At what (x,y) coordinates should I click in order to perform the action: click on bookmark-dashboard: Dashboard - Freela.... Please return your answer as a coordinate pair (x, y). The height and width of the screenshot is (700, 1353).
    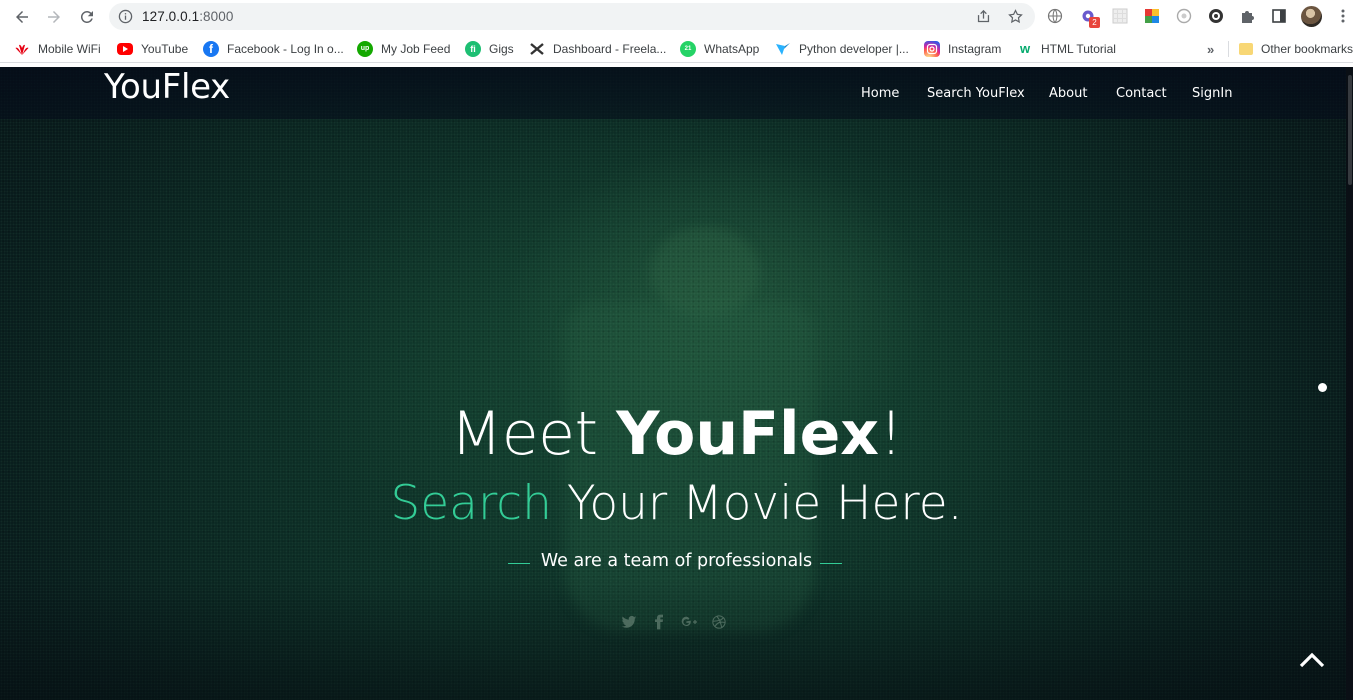
    Looking at the image, I should click on (597, 48).